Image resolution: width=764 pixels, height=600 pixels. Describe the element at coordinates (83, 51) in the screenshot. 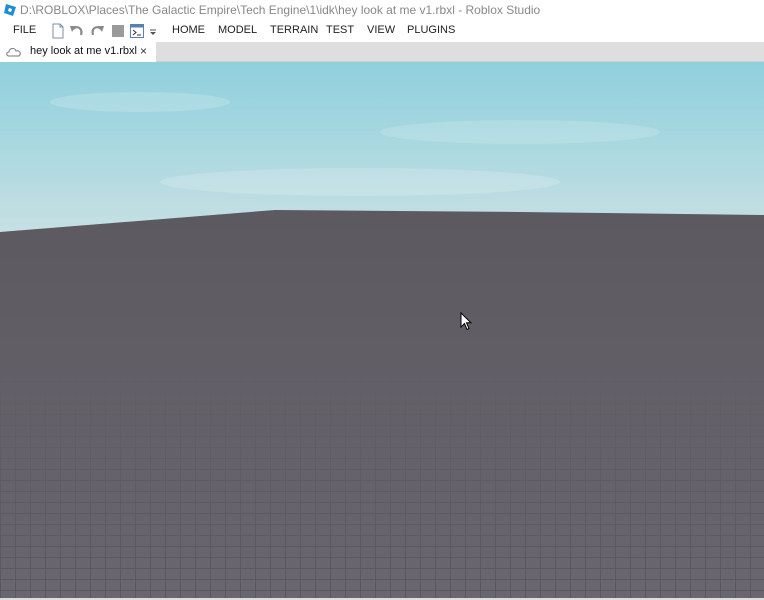

I see `document-tab-label: hey look at me v1.rbxl` at that location.